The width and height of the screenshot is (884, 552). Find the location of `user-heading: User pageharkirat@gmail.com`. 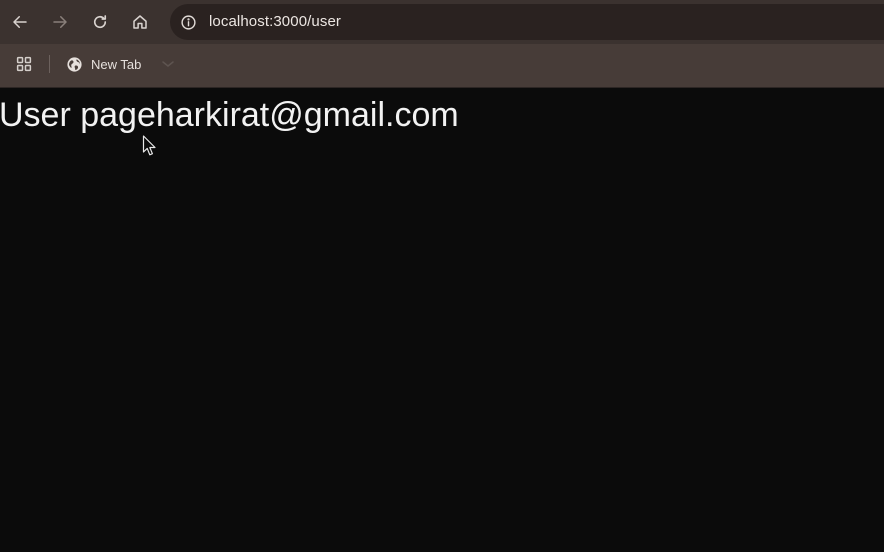

user-heading: User pageharkirat@gmail.com is located at coordinates (229, 115).